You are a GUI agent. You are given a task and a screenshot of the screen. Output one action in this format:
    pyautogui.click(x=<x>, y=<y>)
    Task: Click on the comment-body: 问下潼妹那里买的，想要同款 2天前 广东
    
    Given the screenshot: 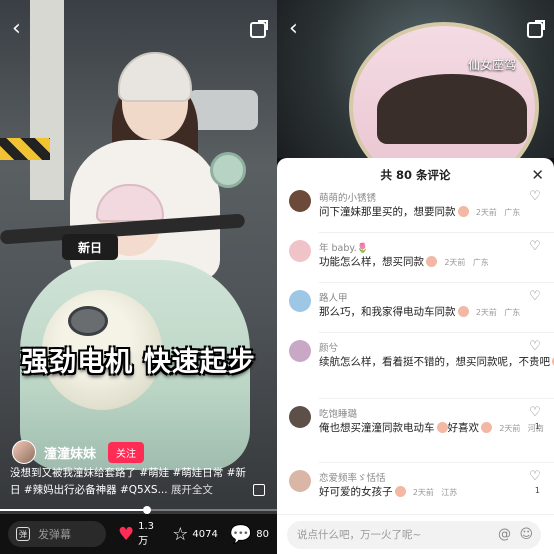 What is the action you would take?
    pyautogui.click(x=419, y=211)
    